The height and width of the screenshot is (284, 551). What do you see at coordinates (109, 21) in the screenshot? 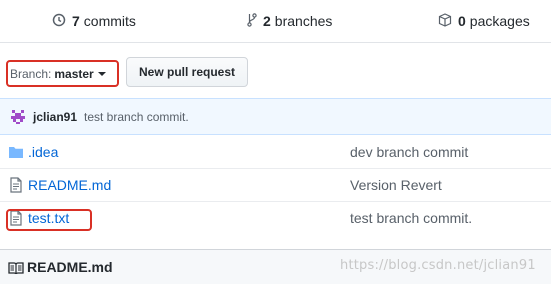
I see `commits-label: commits` at bounding box center [109, 21].